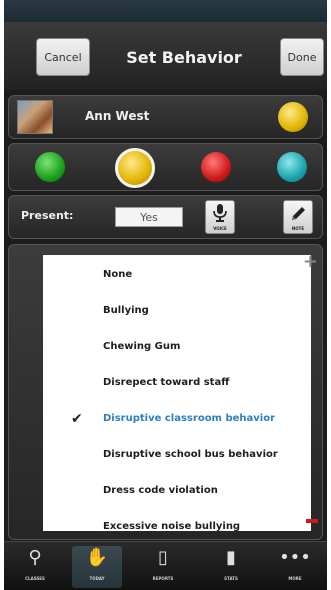  What do you see at coordinates (63, 57) in the screenshot?
I see `cancel-button: Cancel` at bounding box center [63, 57].